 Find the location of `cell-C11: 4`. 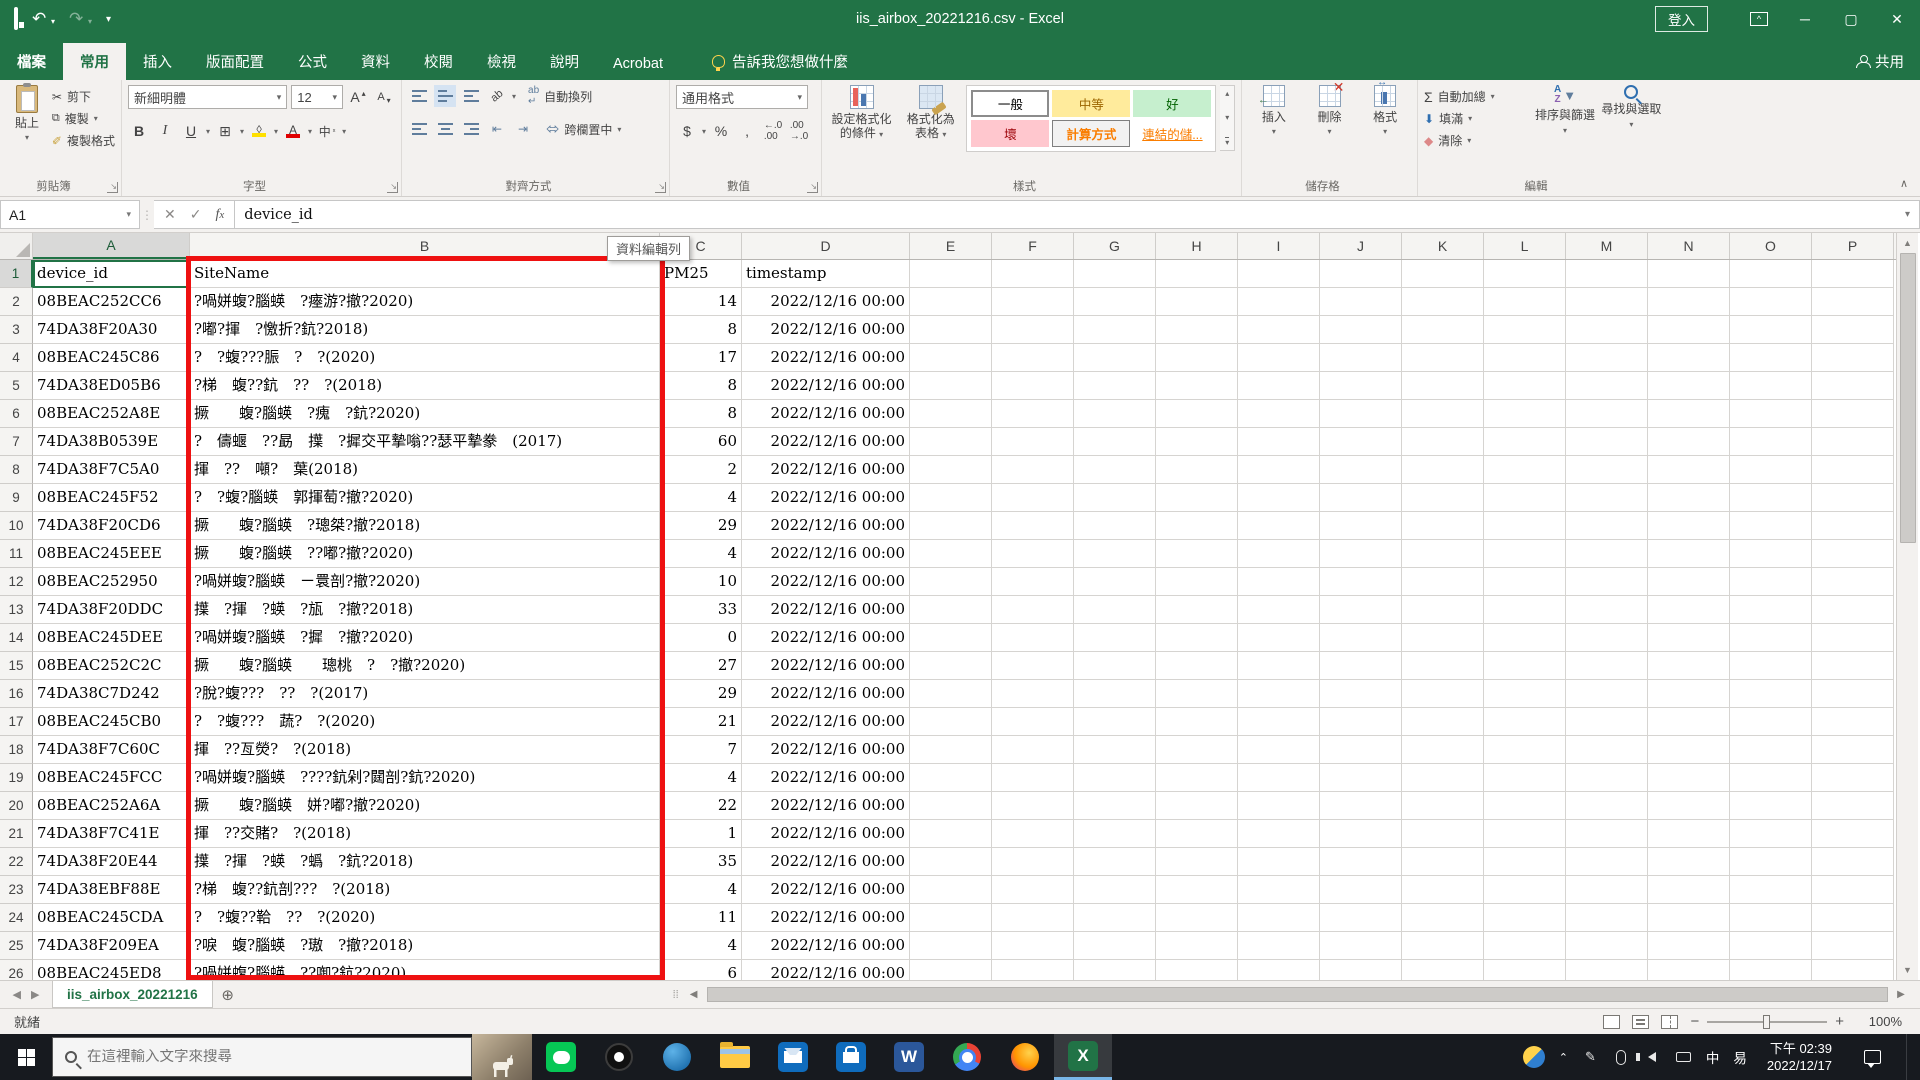

cell-C11: 4 is located at coordinates (701, 554).